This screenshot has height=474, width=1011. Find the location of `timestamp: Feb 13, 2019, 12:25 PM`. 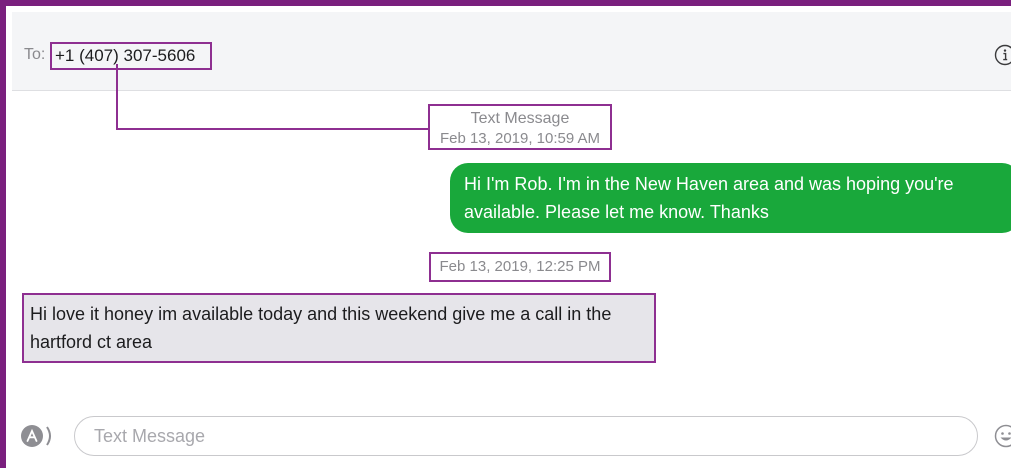

timestamp: Feb 13, 2019, 12:25 PM is located at coordinates (520, 267).